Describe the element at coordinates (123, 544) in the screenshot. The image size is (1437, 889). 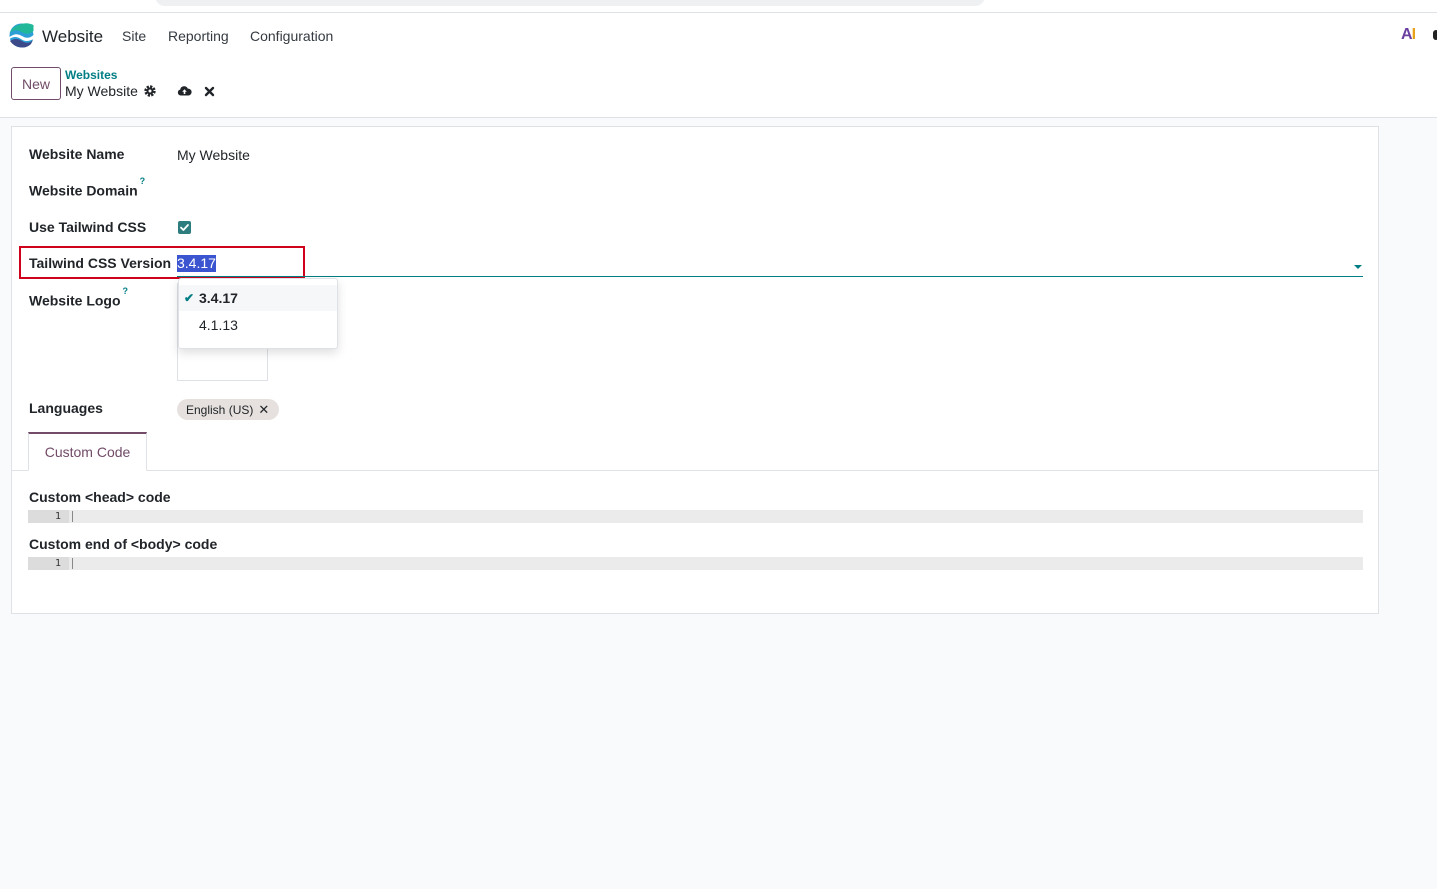
I see `custom-body-label: Custom end of <body> code` at that location.